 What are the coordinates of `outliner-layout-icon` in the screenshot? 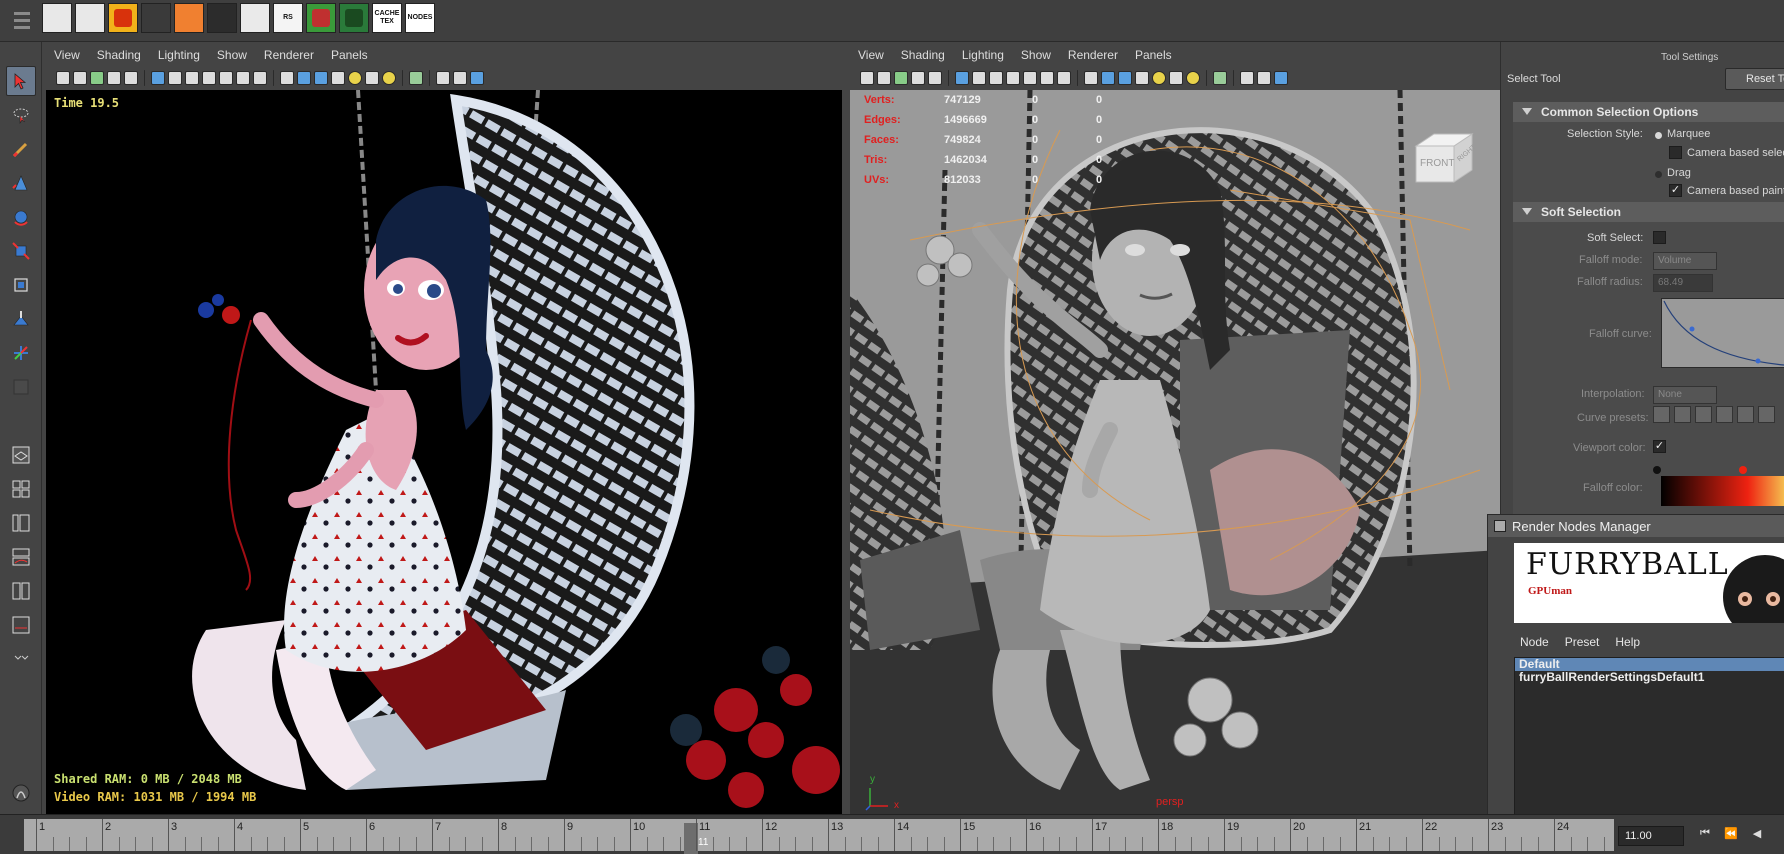 It's located at (21, 523).